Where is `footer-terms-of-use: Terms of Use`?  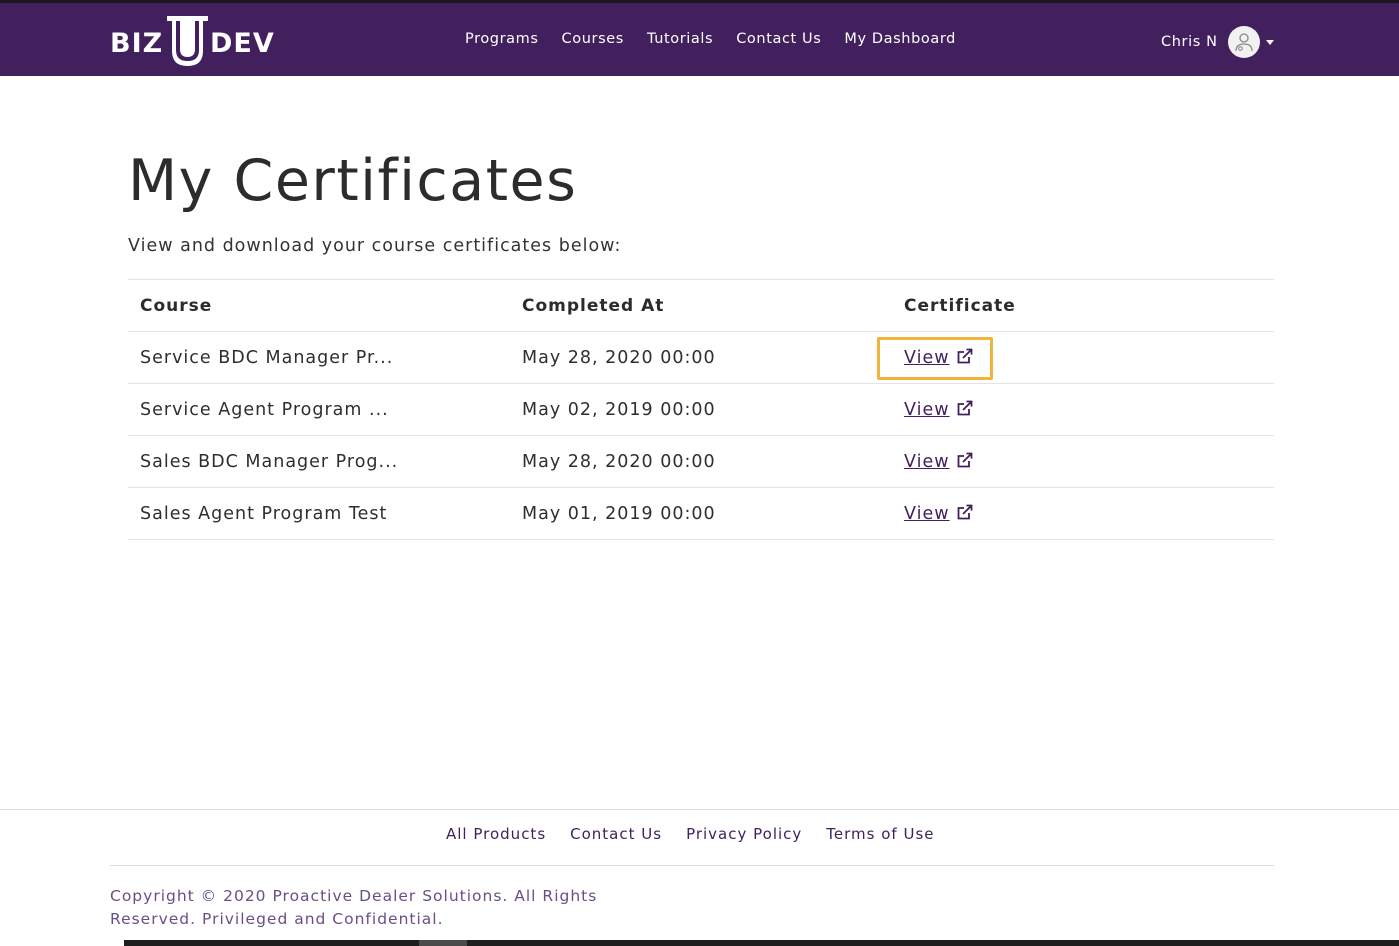 footer-terms-of-use: Terms of Use is located at coordinates (880, 834).